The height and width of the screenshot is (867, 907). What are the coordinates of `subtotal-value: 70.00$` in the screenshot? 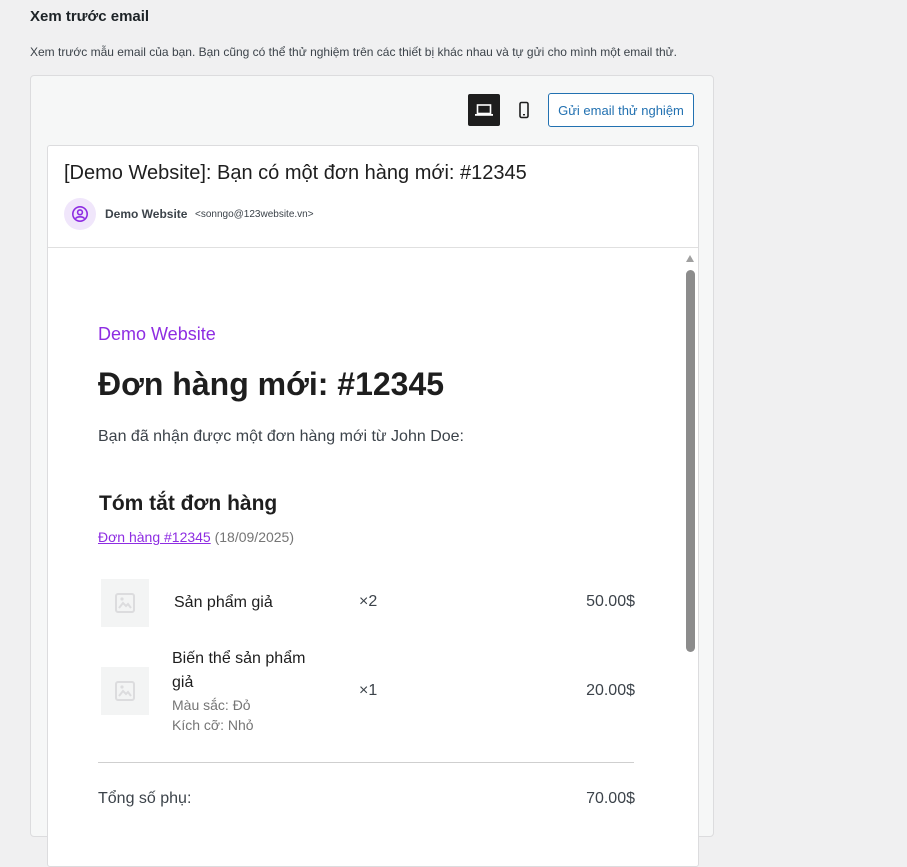 It's located at (610, 798).